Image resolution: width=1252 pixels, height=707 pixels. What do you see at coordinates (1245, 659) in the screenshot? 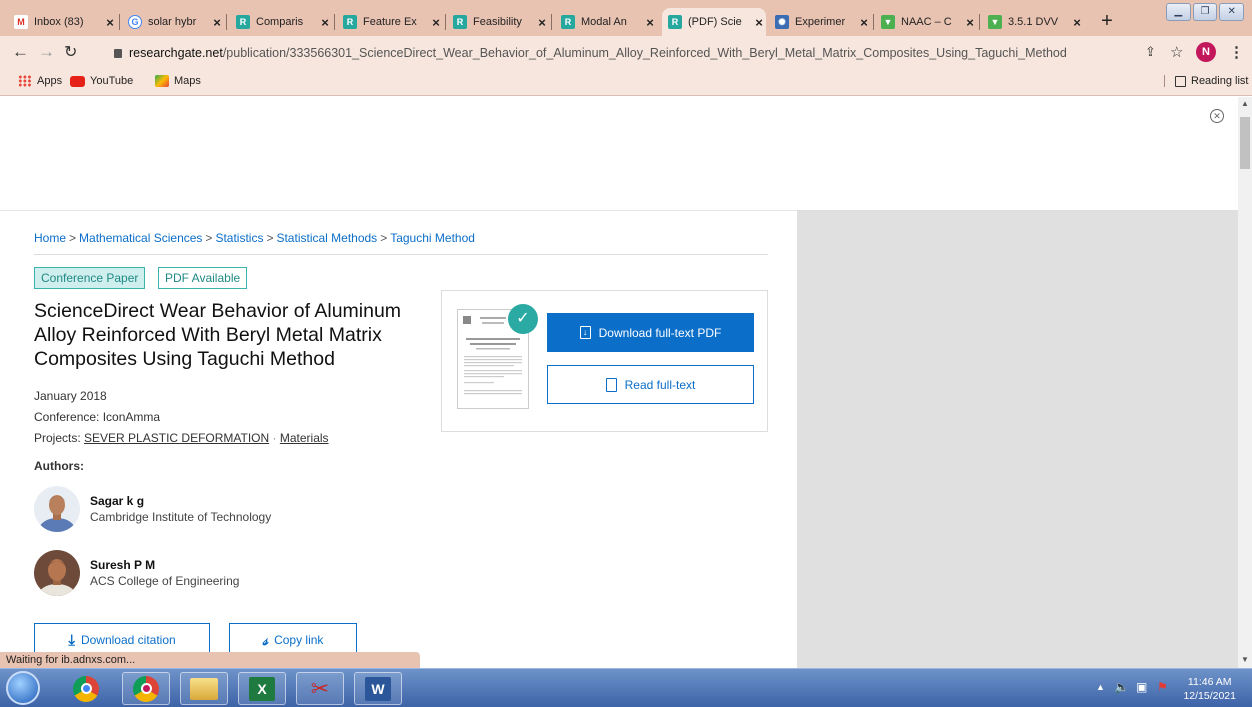
I see `scroll-down-icon: ▼` at bounding box center [1245, 659].